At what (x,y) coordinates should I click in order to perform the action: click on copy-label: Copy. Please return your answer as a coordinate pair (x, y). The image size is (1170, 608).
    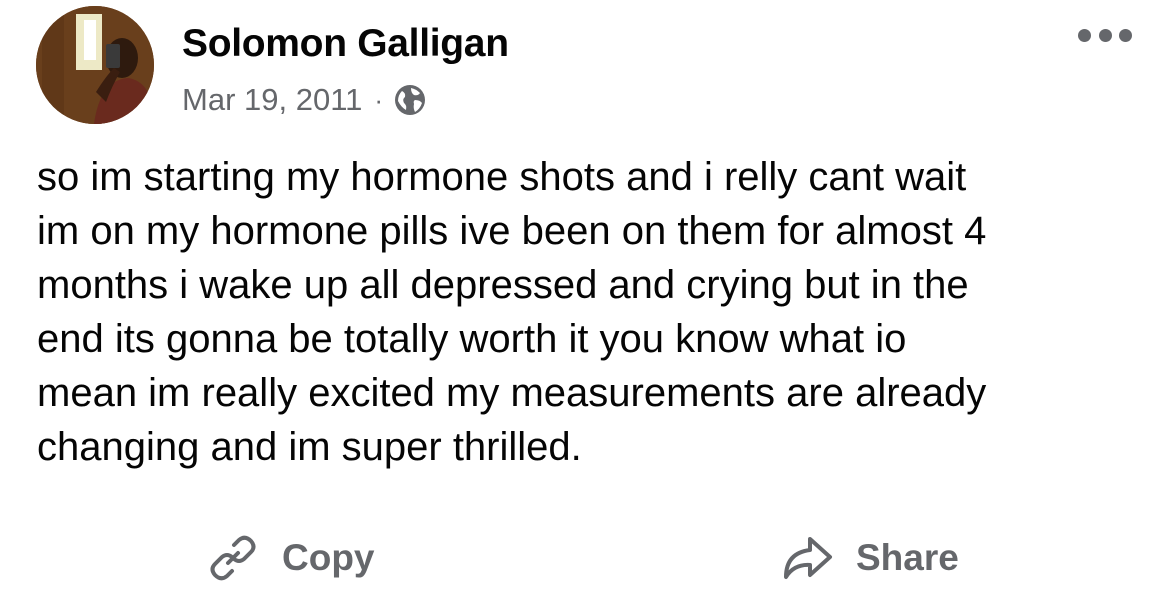
    Looking at the image, I should click on (328, 557).